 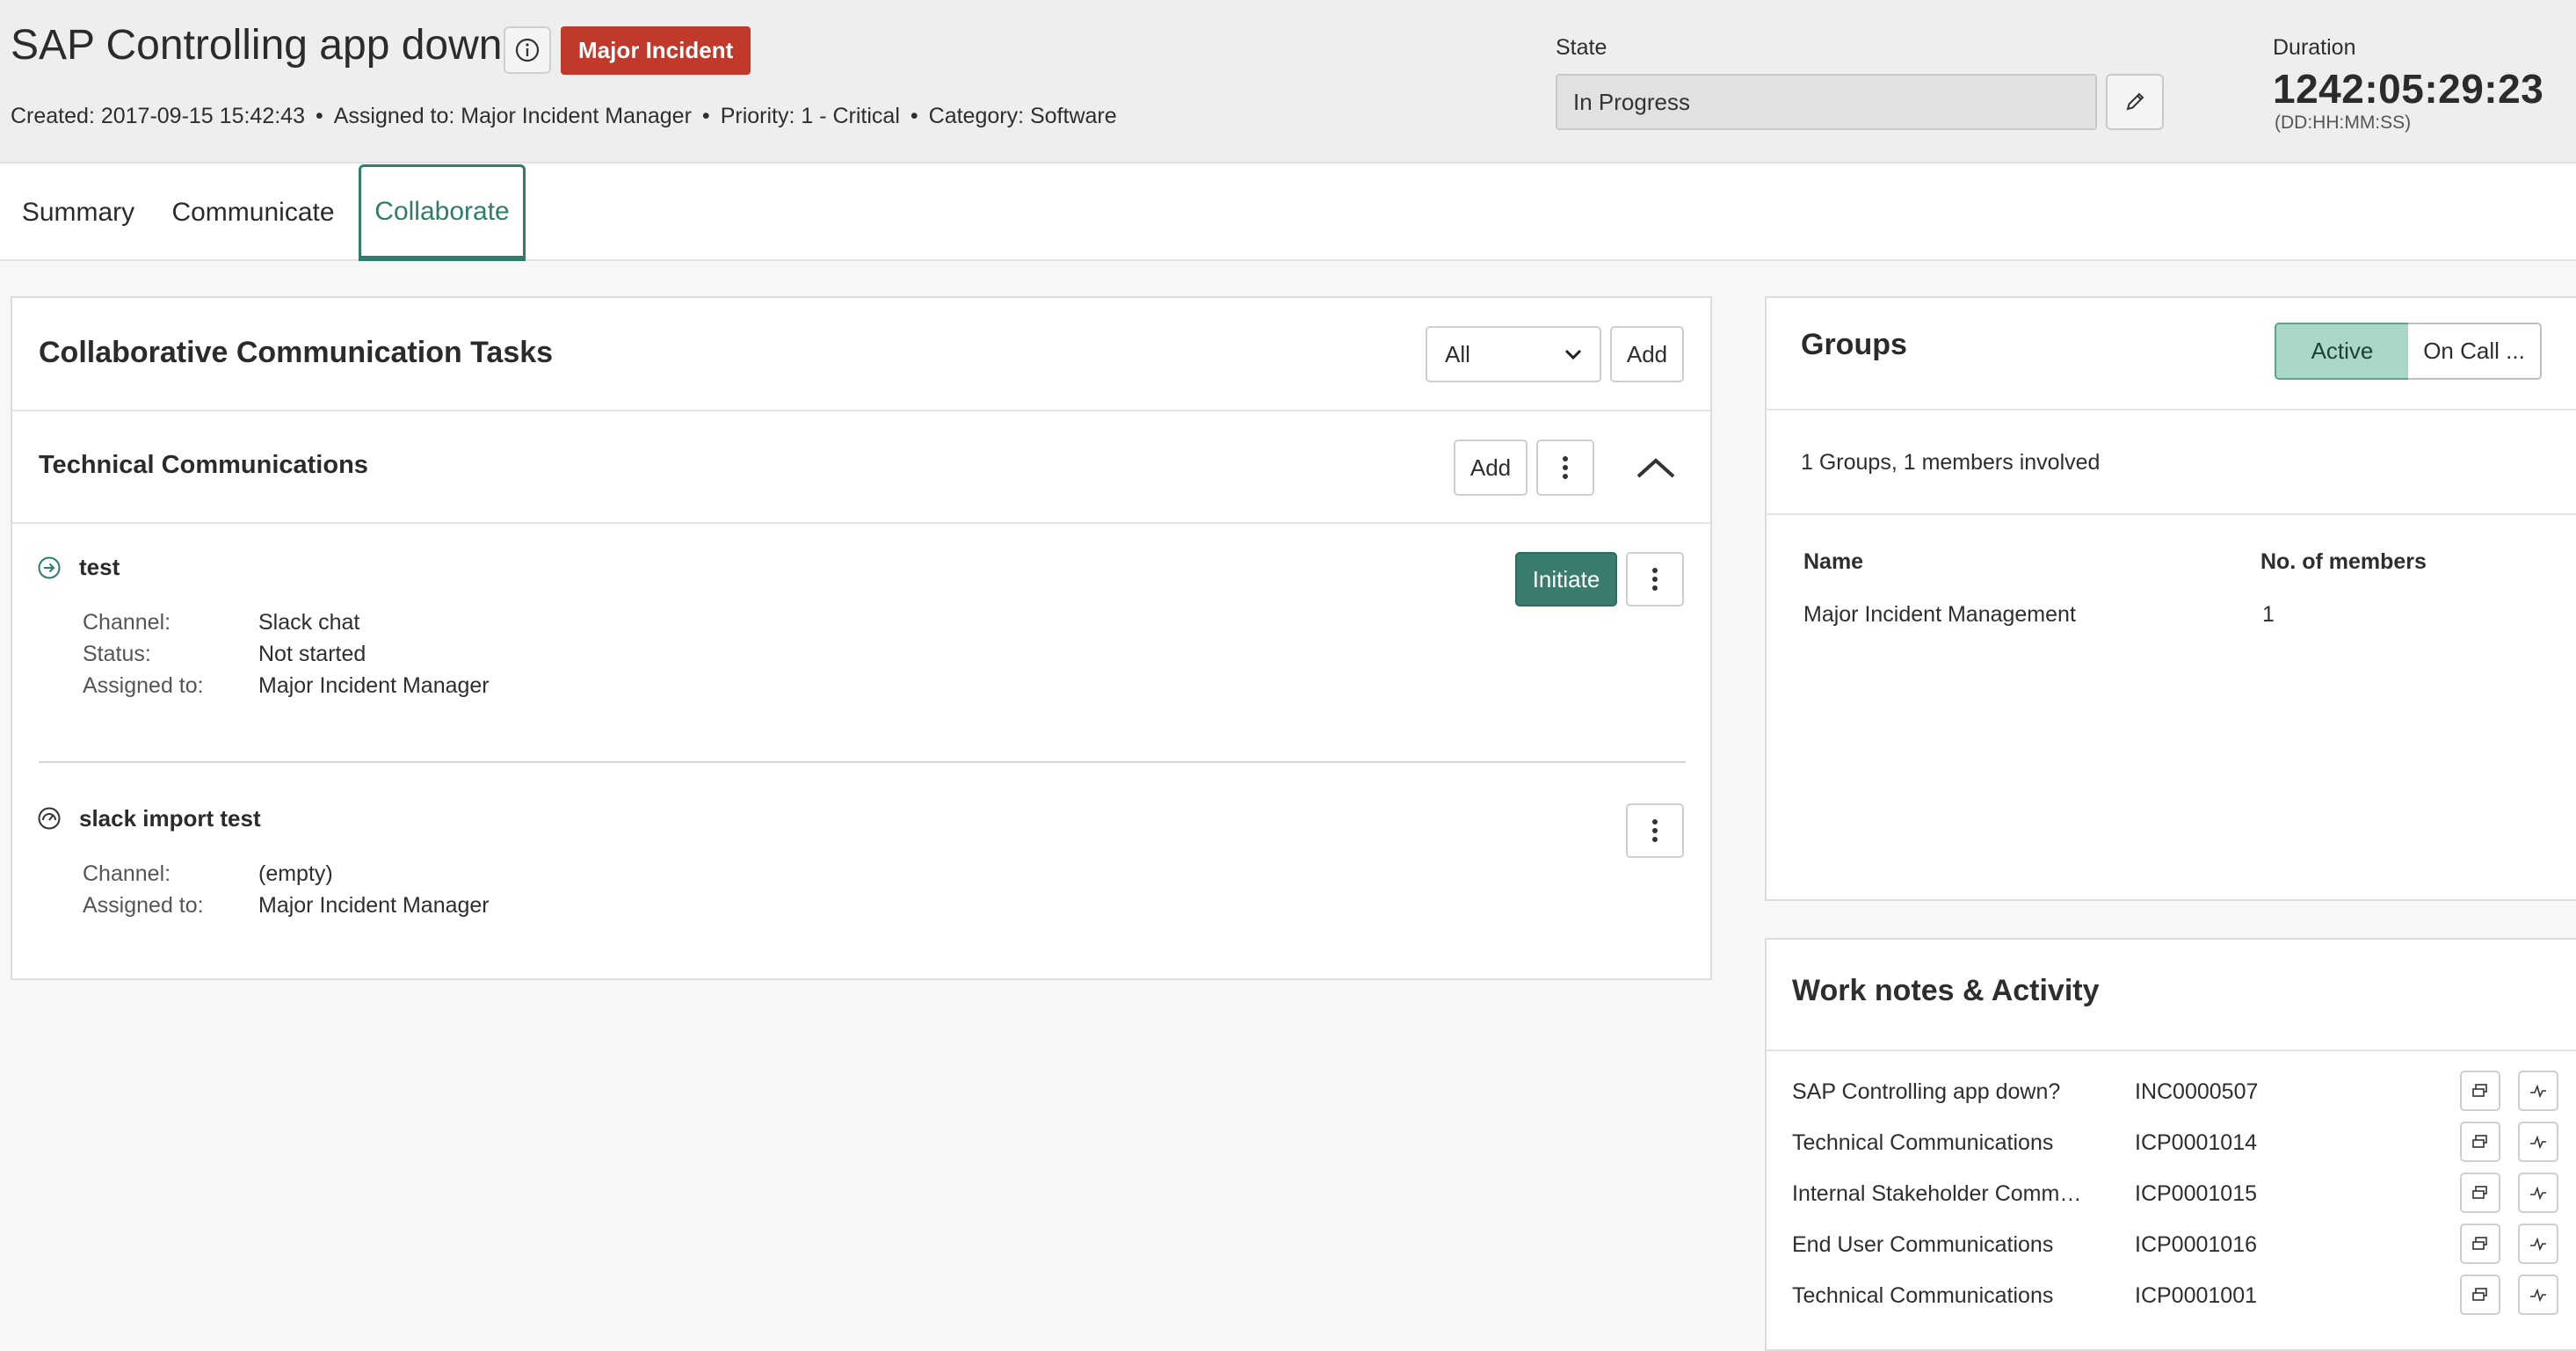 What do you see at coordinates (1946, 990) in the screenshot?
I see `work-notes-title: Work notes & Activity` at bounding box center [1946, 990].